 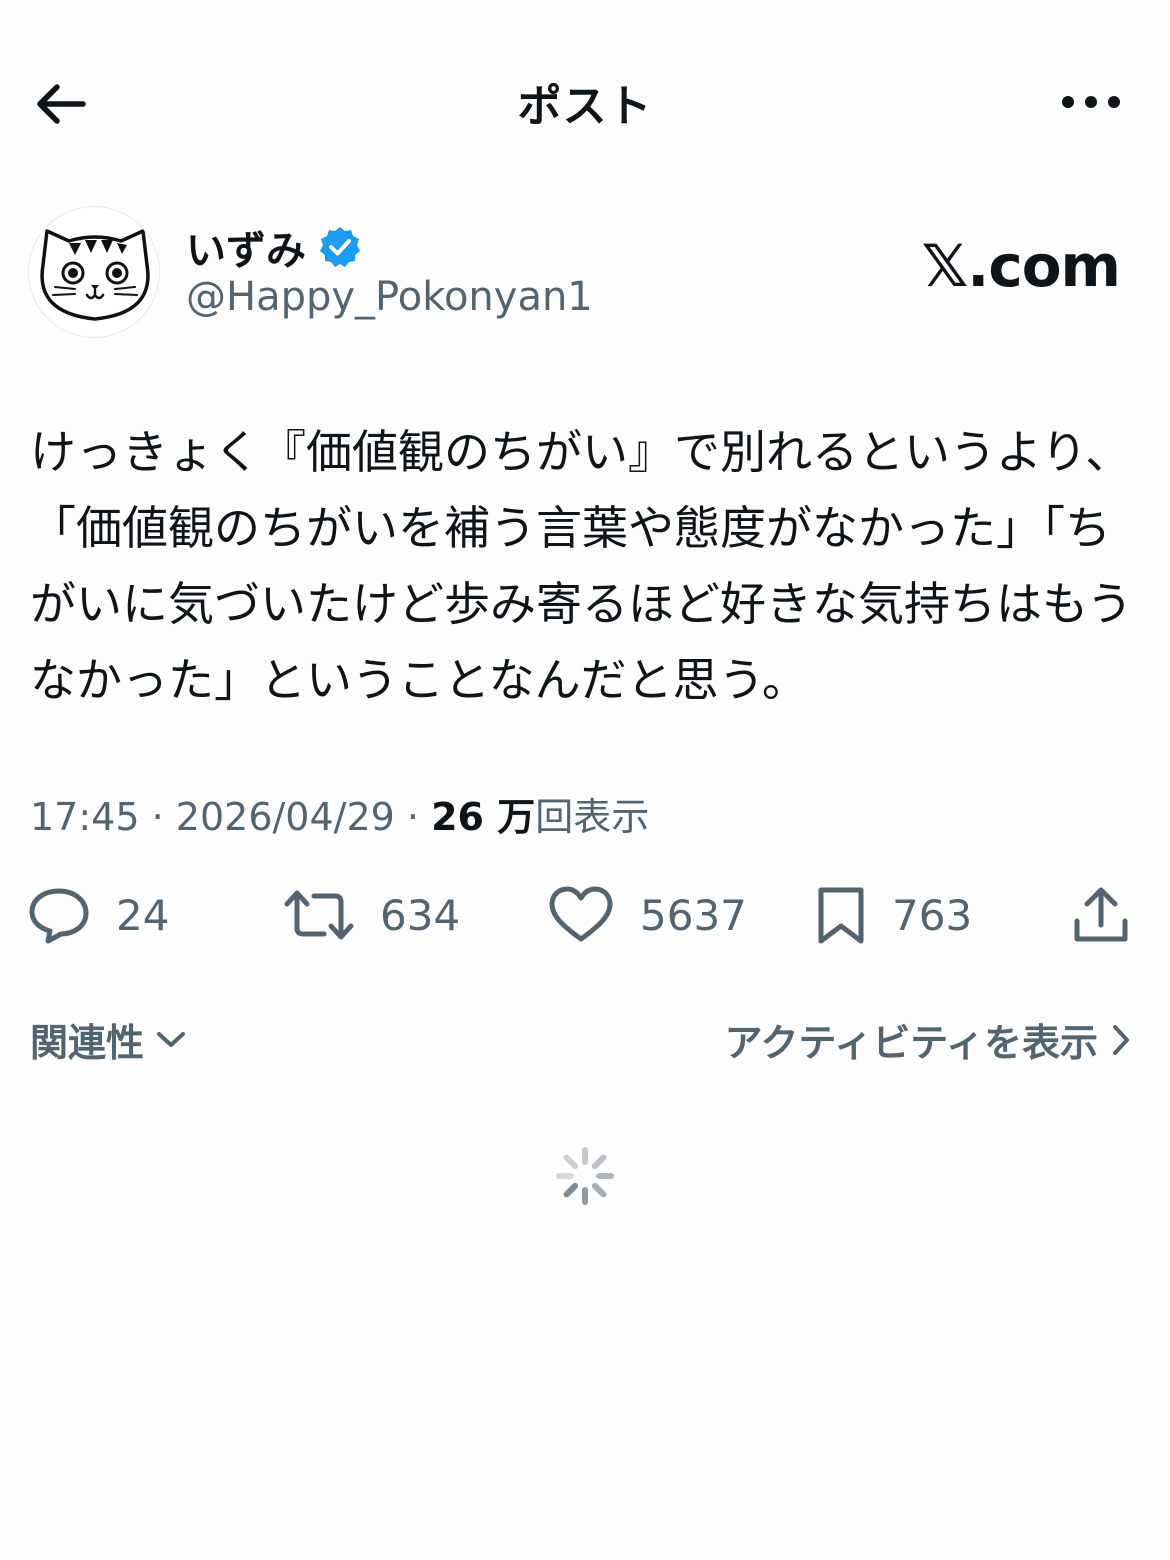 What do you see at coordinates (932, 915) in the screenshot?
I see `bookmark-count: 763` at bounding box center [932, 915].